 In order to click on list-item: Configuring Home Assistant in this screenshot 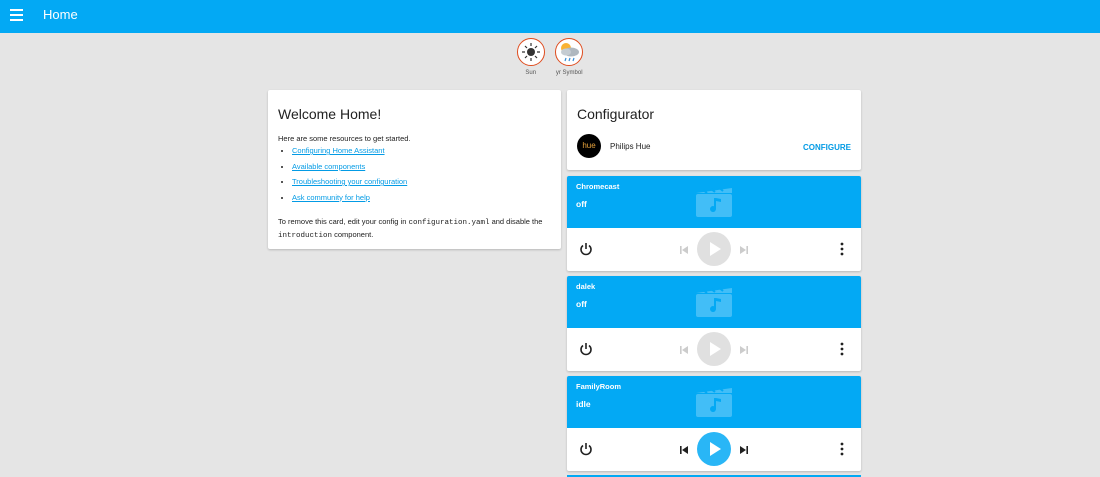, I will do `click(349, 150)`.